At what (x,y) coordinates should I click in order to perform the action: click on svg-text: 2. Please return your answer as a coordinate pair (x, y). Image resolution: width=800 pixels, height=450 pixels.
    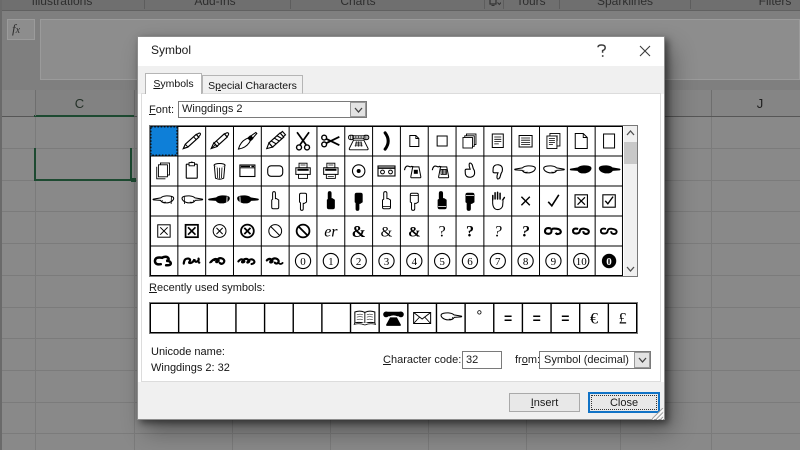
    Looking at the image, I should click on (359, 262).